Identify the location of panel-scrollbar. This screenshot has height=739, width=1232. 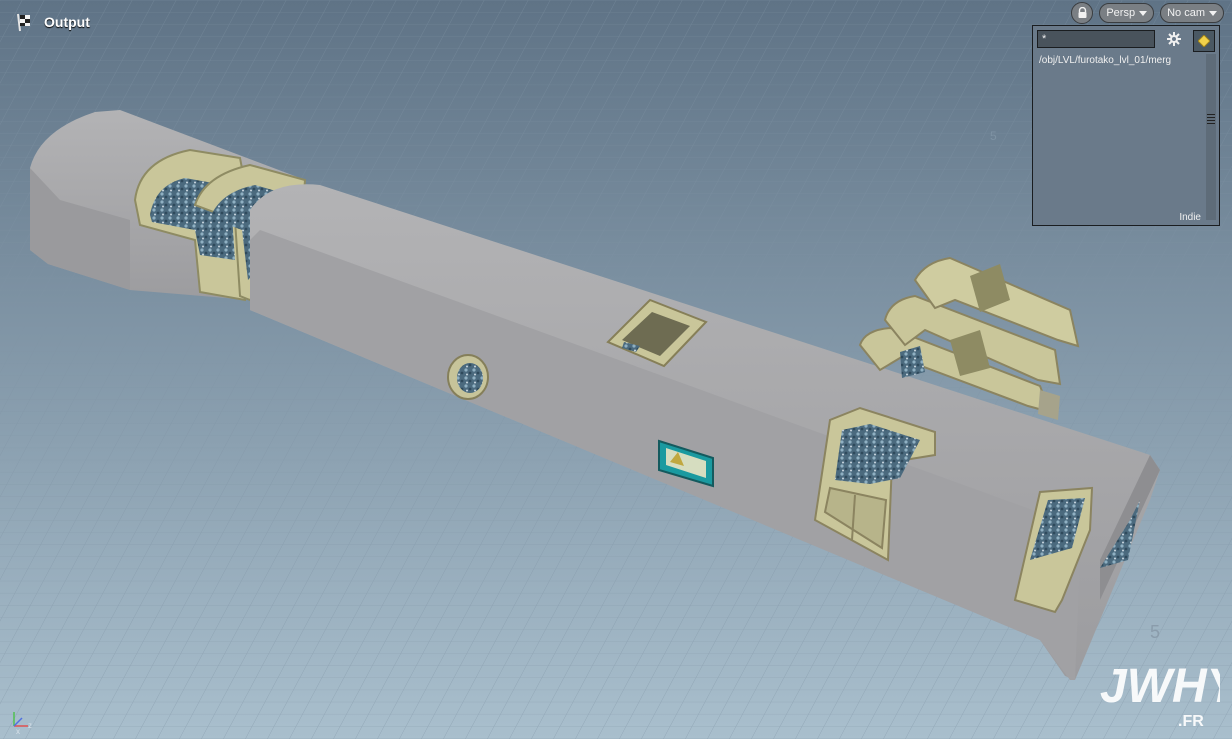
(1211, 137).